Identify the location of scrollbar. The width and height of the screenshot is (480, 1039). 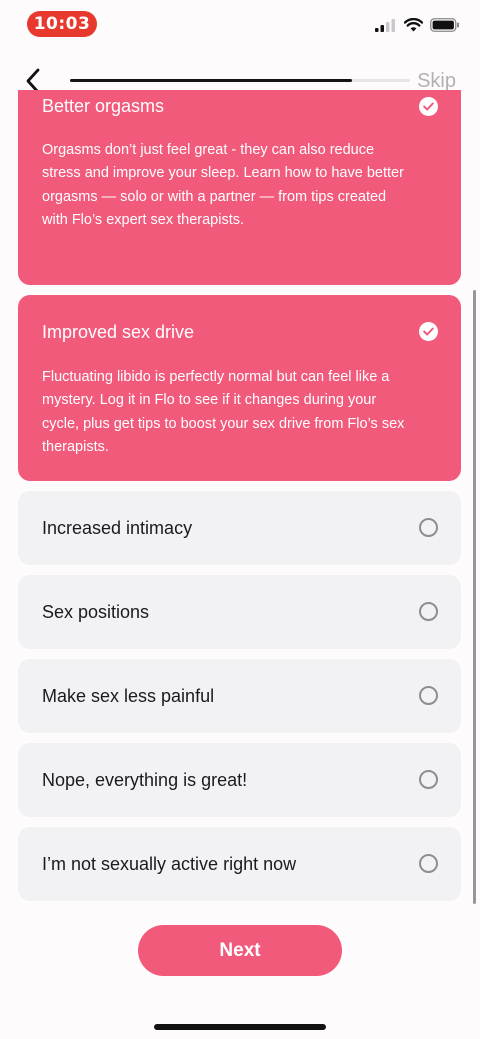
(474, 597).